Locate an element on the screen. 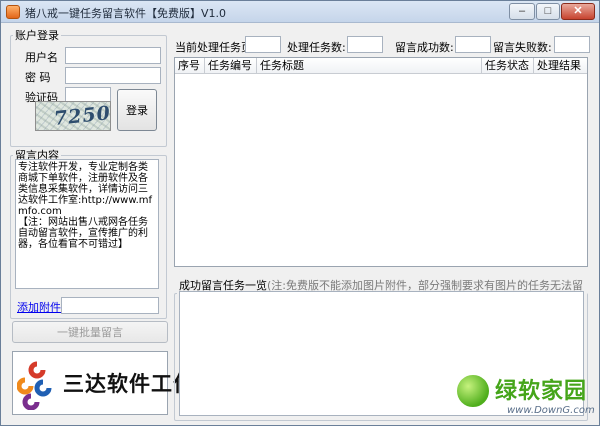  watermark-leaf-icon is located at coordinates (473, 391).